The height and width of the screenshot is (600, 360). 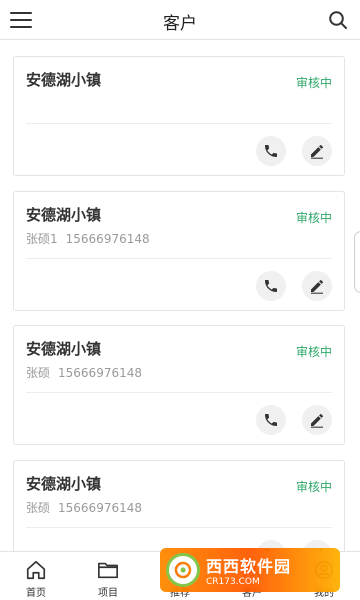 I want to click on tab-label: 项目, so click(x=108, y=593).